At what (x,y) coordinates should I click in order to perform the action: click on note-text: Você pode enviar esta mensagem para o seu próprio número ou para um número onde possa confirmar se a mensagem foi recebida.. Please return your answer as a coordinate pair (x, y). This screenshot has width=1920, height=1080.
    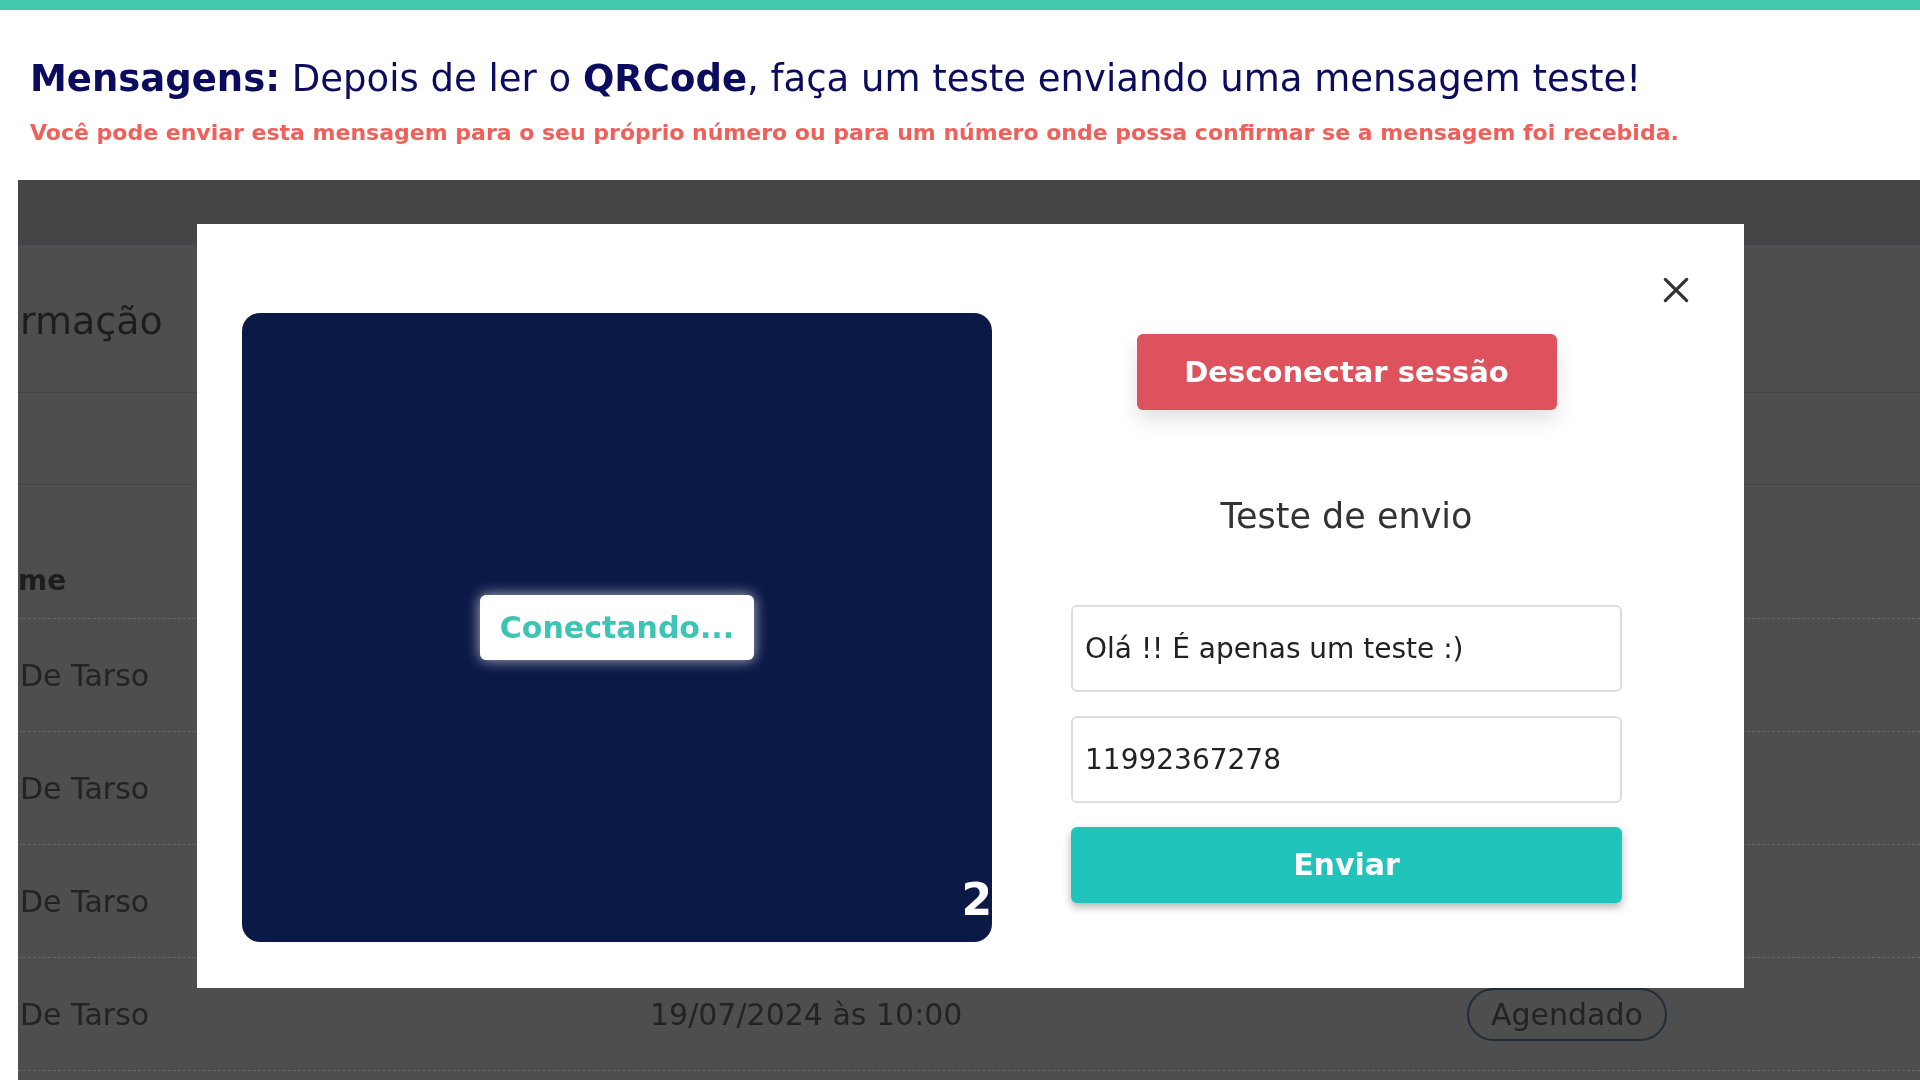
    Looking at the image, I should click on (855, 133).